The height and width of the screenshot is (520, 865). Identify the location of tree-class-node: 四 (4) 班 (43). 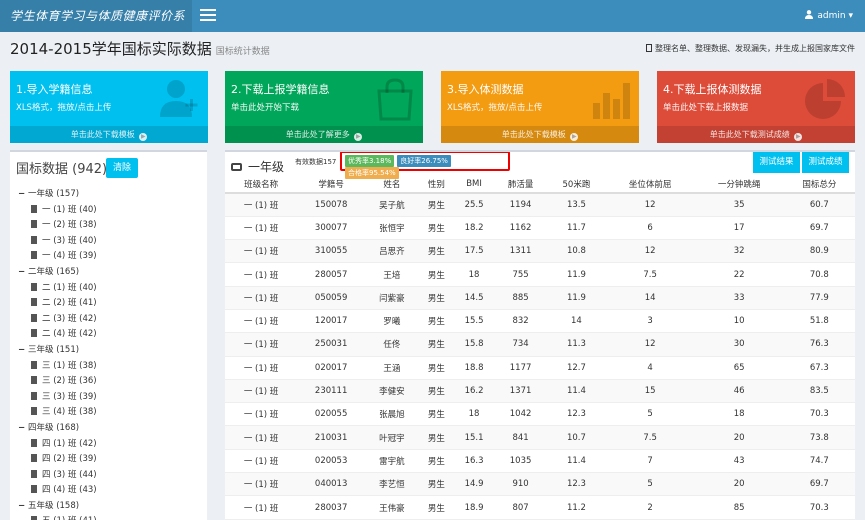
(108, 491).